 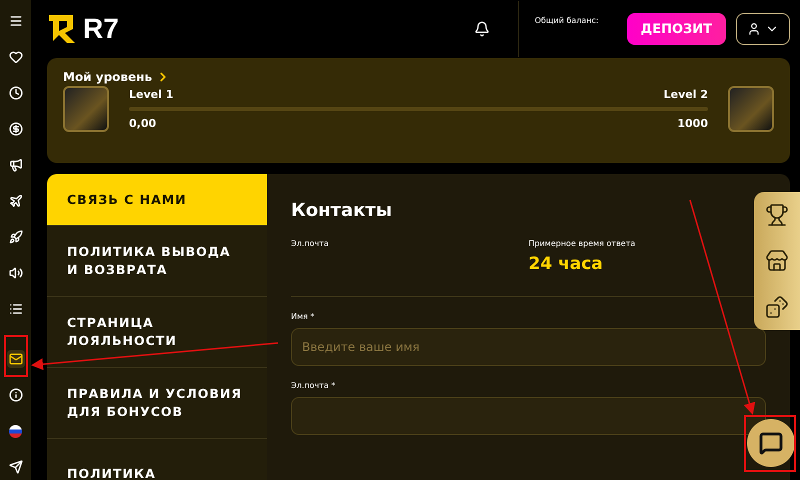 What do you see at coordinates (763, 29) in the screenshot?
I see `account-button` at bounding box center [763, 29].